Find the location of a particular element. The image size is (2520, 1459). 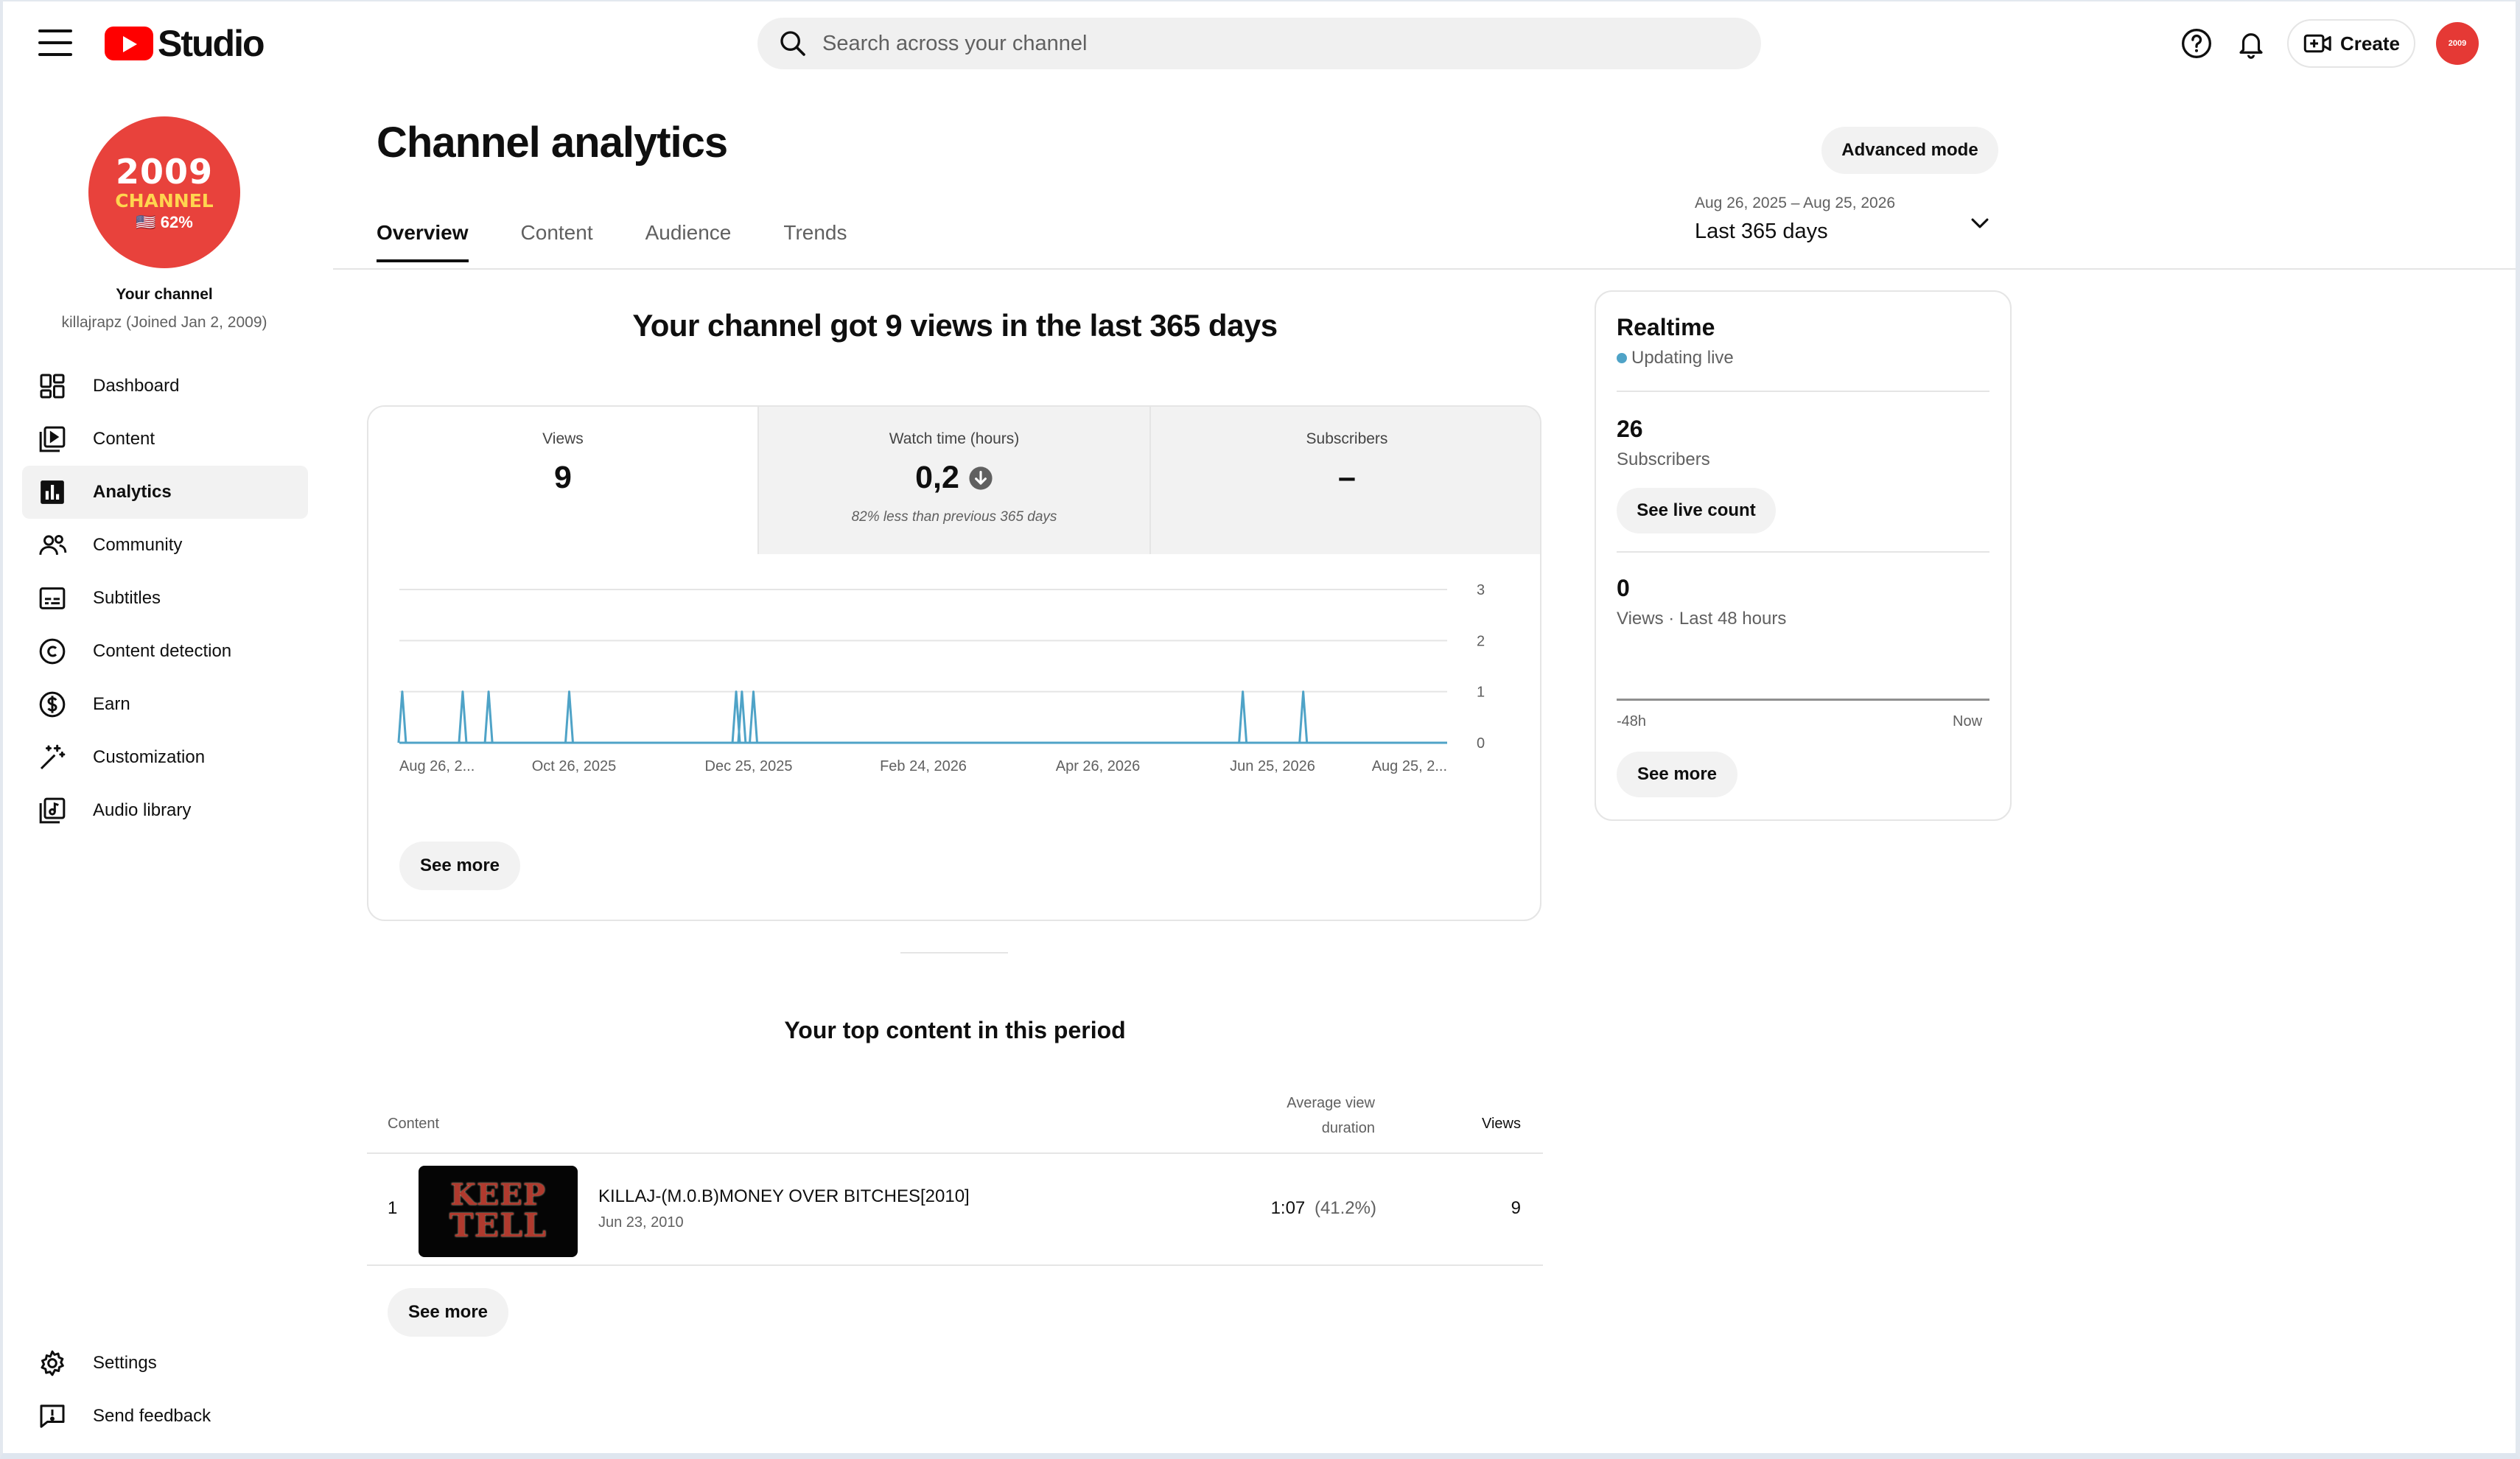

studio-logo: Studio is located at coordinates (185, 43).